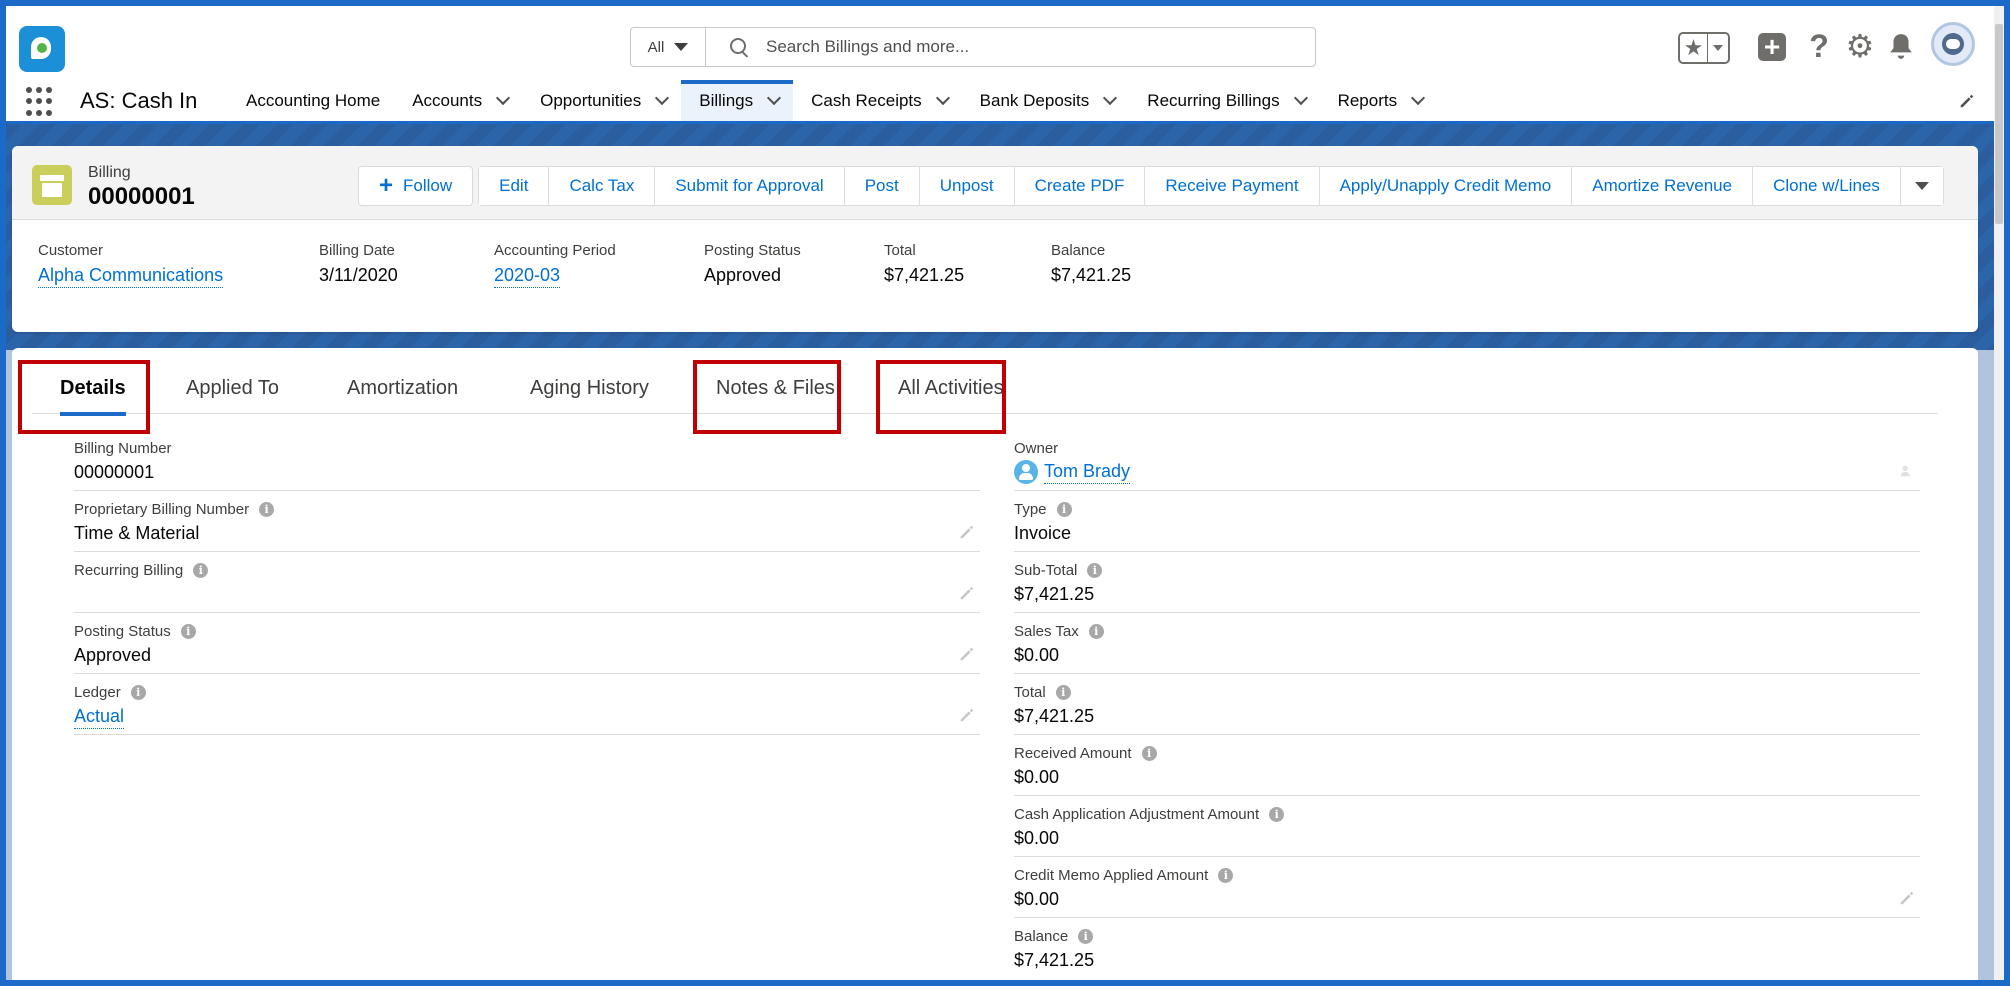 This screenshot has width=2010, height=986. Describe the element at coordinates (589, 388) in the screenshot. I see `tab-aging-history: Aging History` at that location.